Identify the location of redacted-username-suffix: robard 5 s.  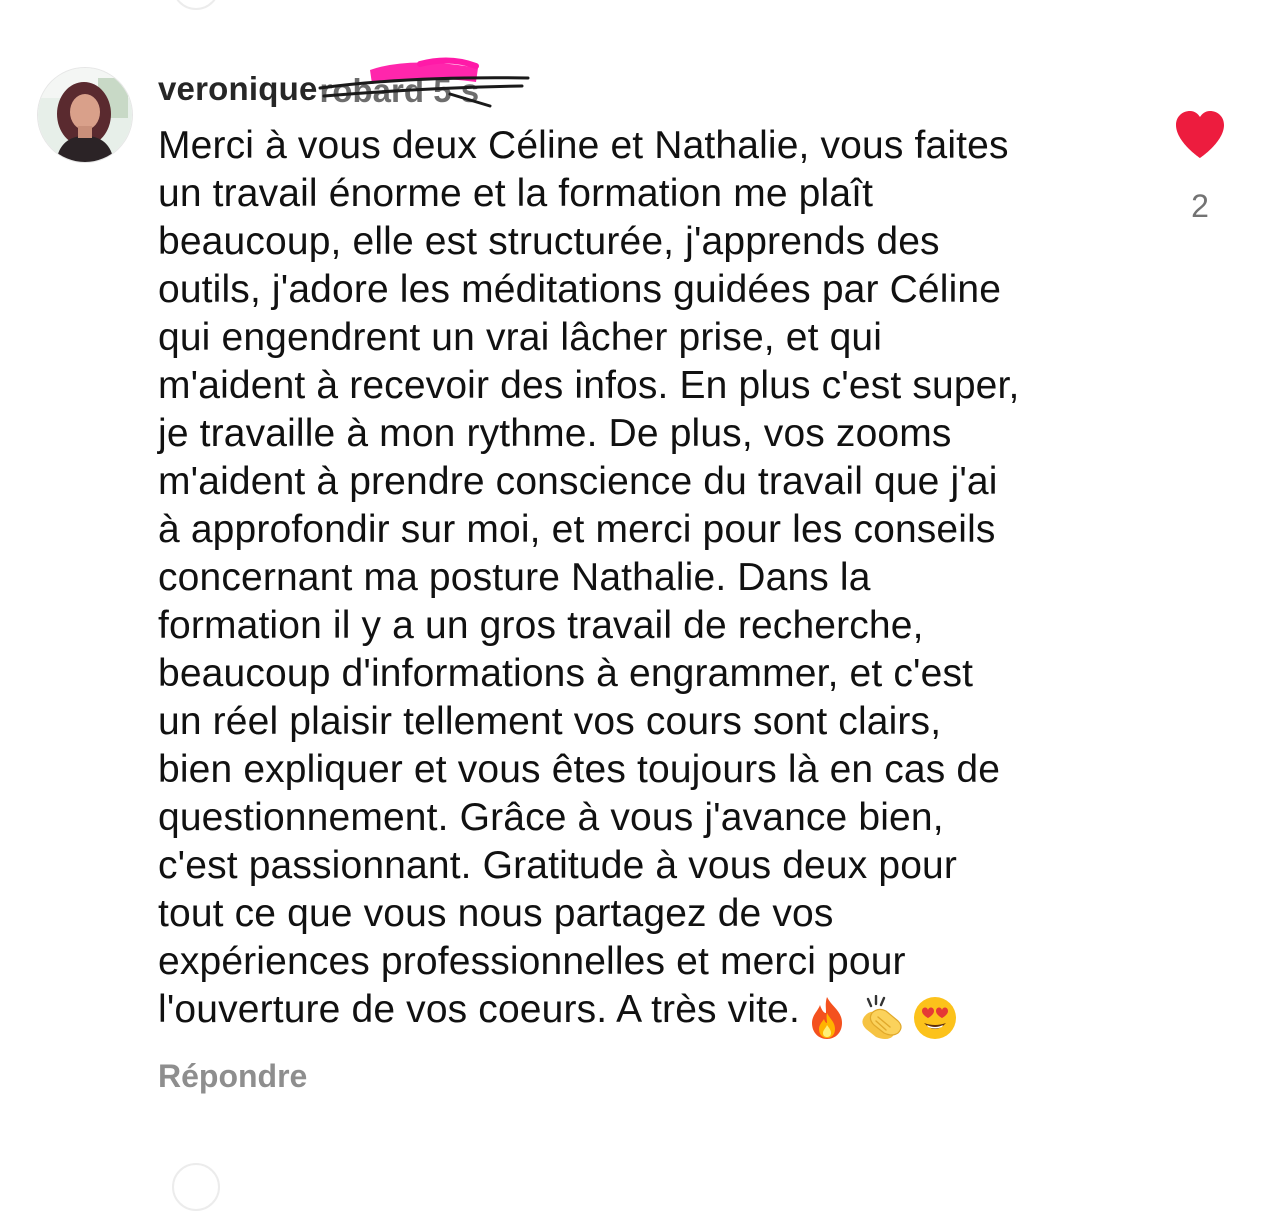
(424, 84).